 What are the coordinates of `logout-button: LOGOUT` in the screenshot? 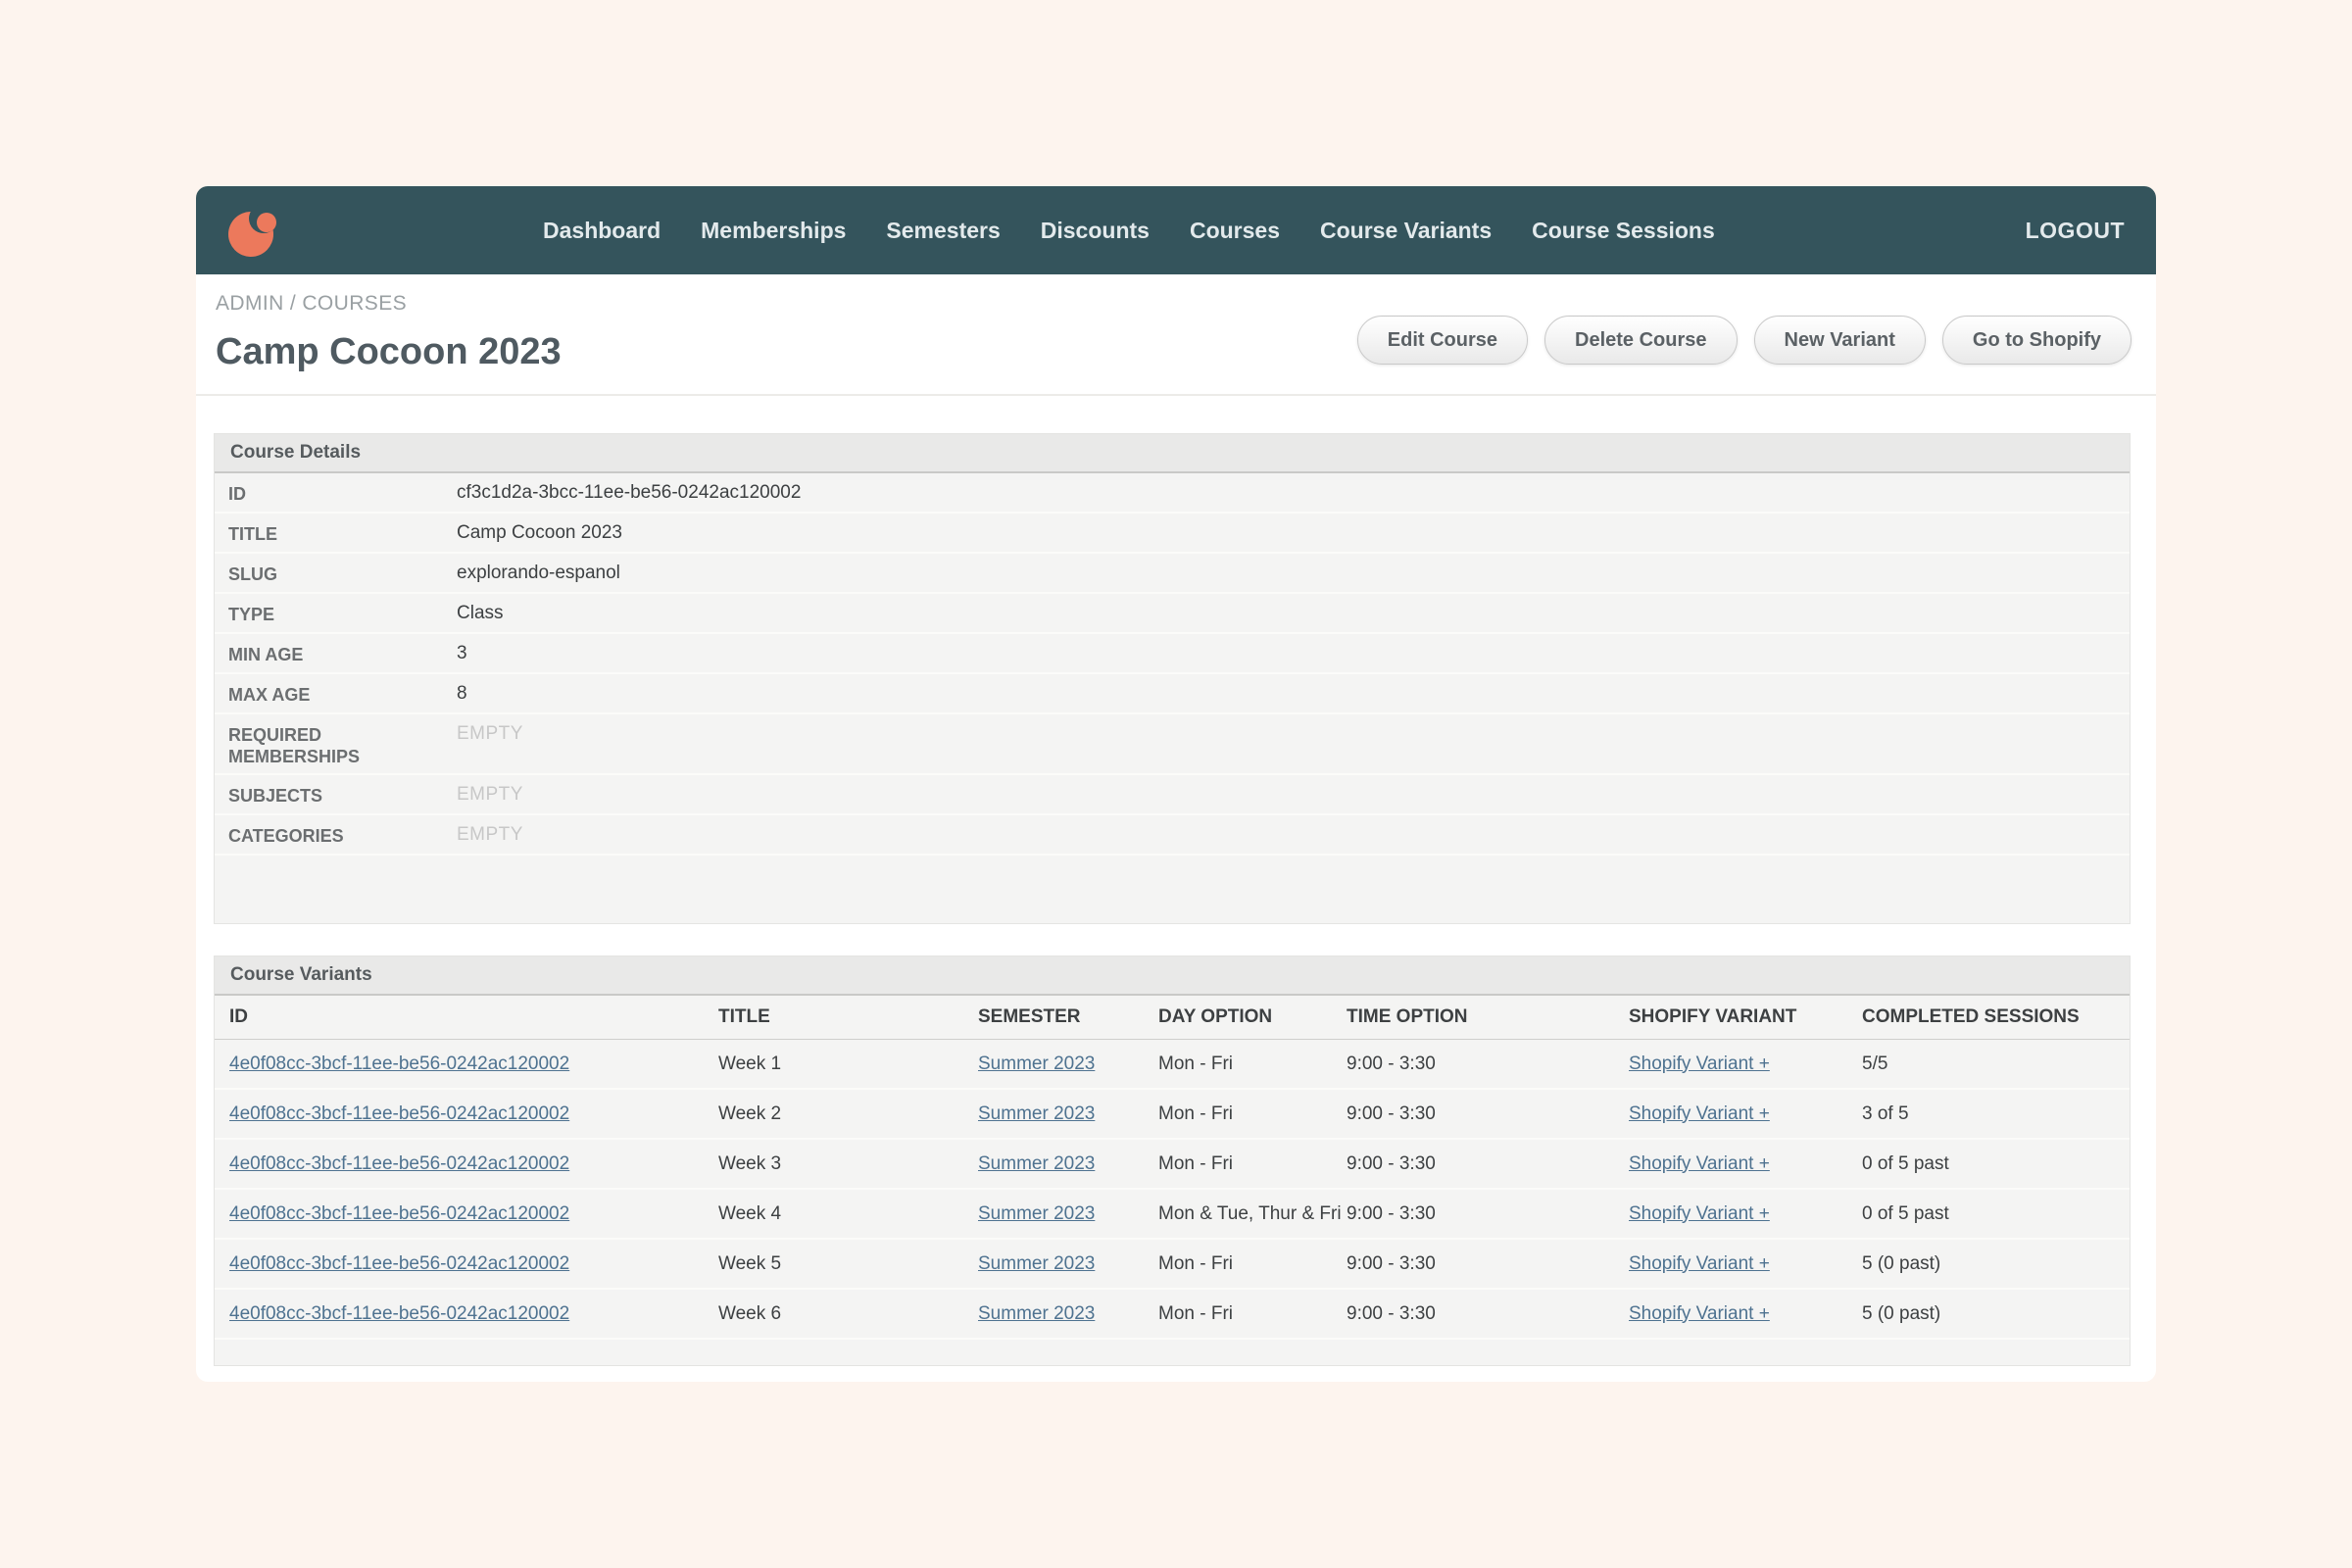 It's located at (2075, 231).